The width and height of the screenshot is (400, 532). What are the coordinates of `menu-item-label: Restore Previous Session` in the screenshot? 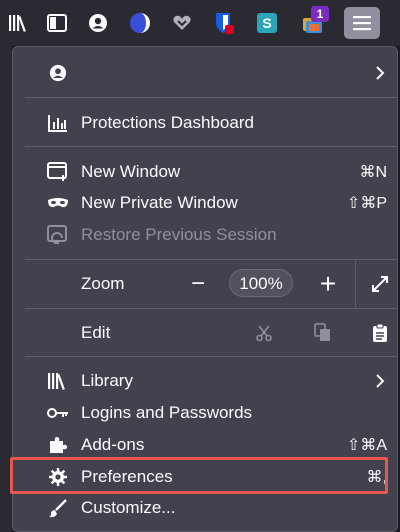 It's located at (179, 234).